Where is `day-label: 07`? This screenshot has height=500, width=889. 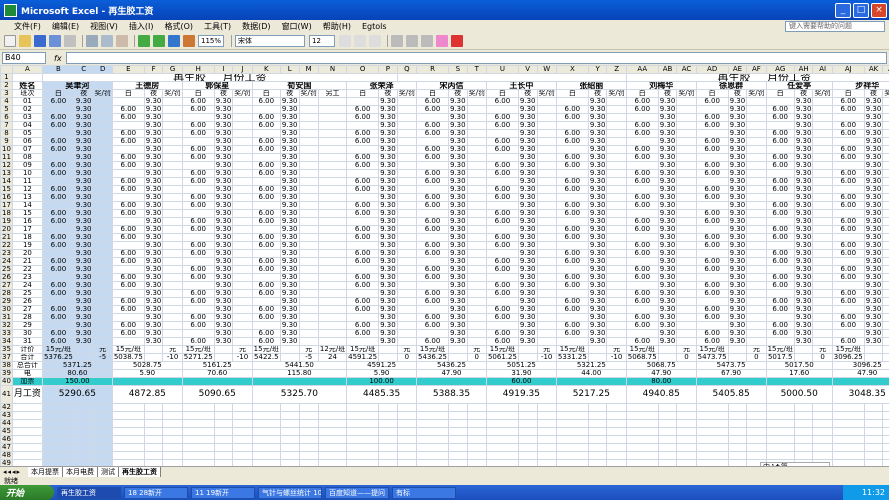 day-label: 07 is located at coordinates (27, 149).